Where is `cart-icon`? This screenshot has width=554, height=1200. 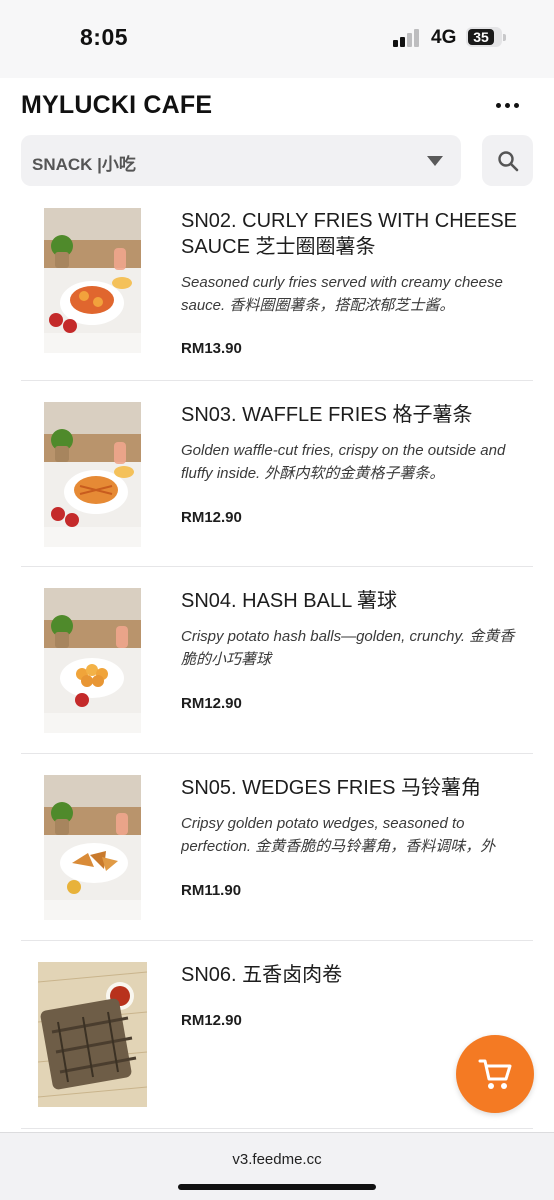
cart-icon is located at coordinates (495, 1074).